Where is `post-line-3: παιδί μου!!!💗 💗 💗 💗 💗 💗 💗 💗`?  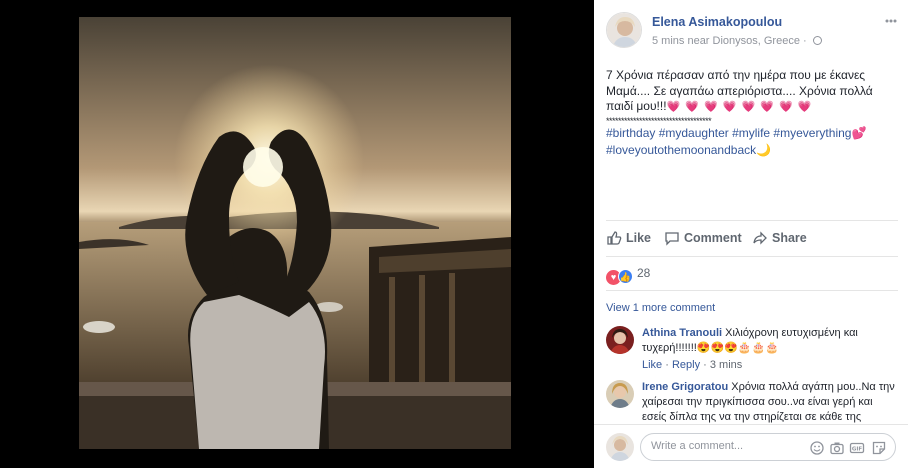
post-line-3: παιδί μου!!!💗 💗 💗 💗 💗 💗 💗 💗 is located at coordinates (752, 107).